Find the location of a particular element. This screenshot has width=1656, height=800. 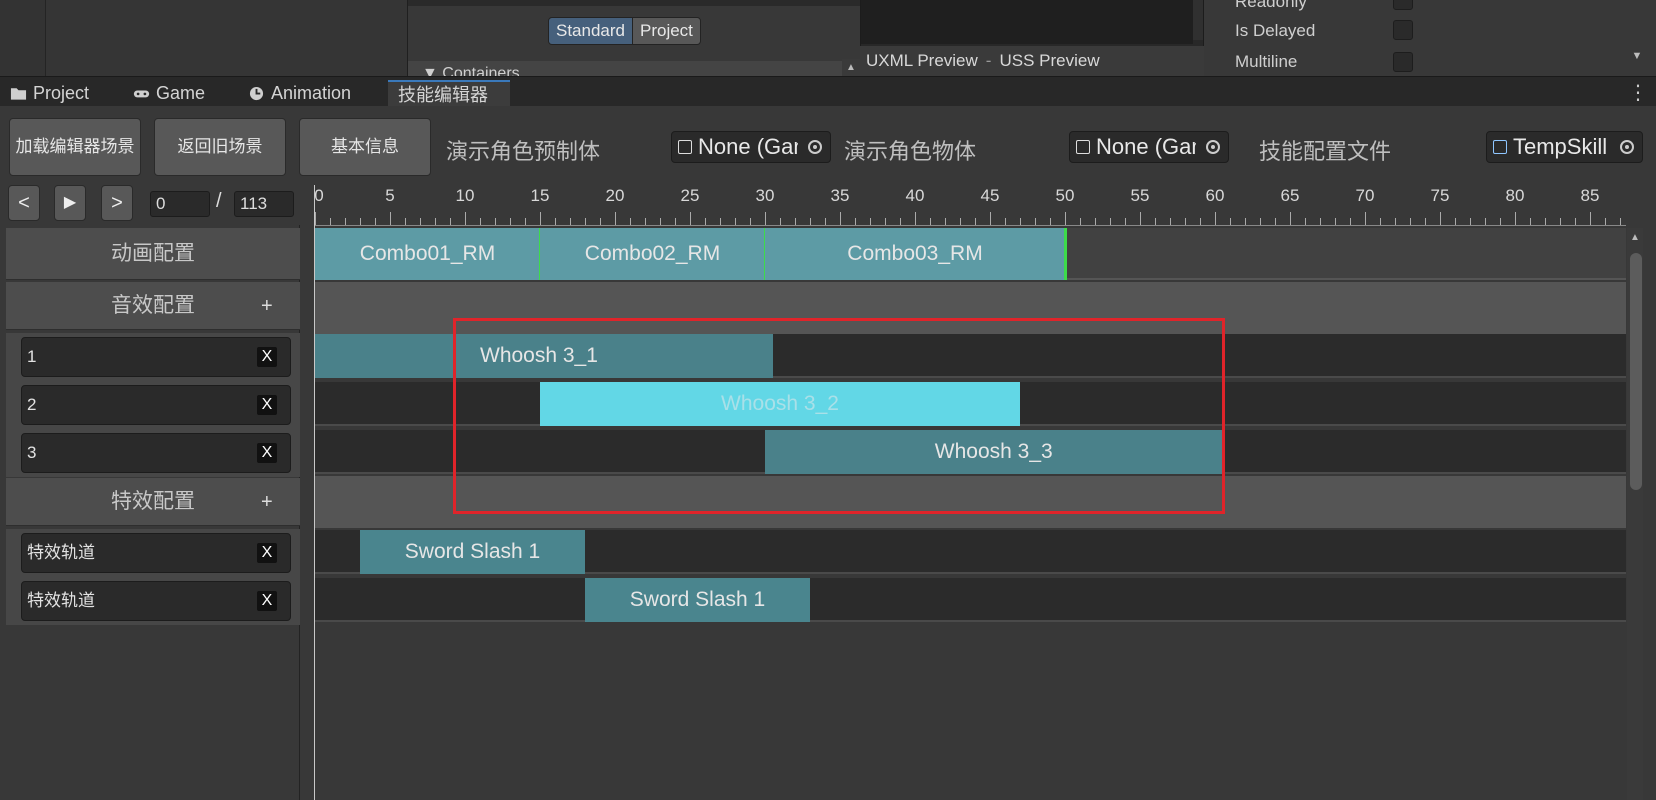

uxml-preview-tab: UXML Preview is located at coordinates (922, 61).